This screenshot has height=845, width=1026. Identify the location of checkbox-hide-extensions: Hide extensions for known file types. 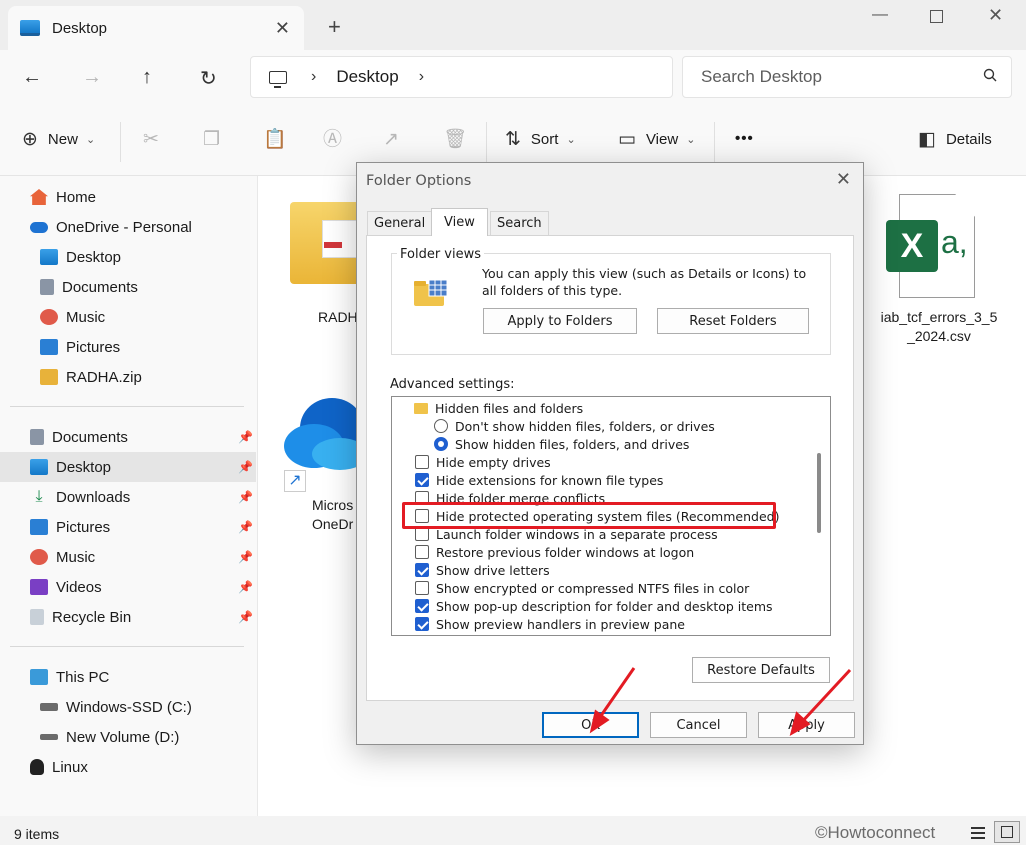
(539, 480).